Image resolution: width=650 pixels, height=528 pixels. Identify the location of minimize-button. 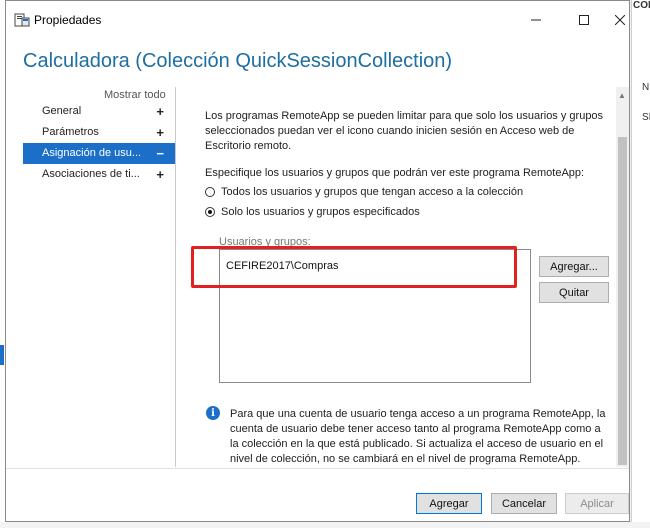
(536, 20).